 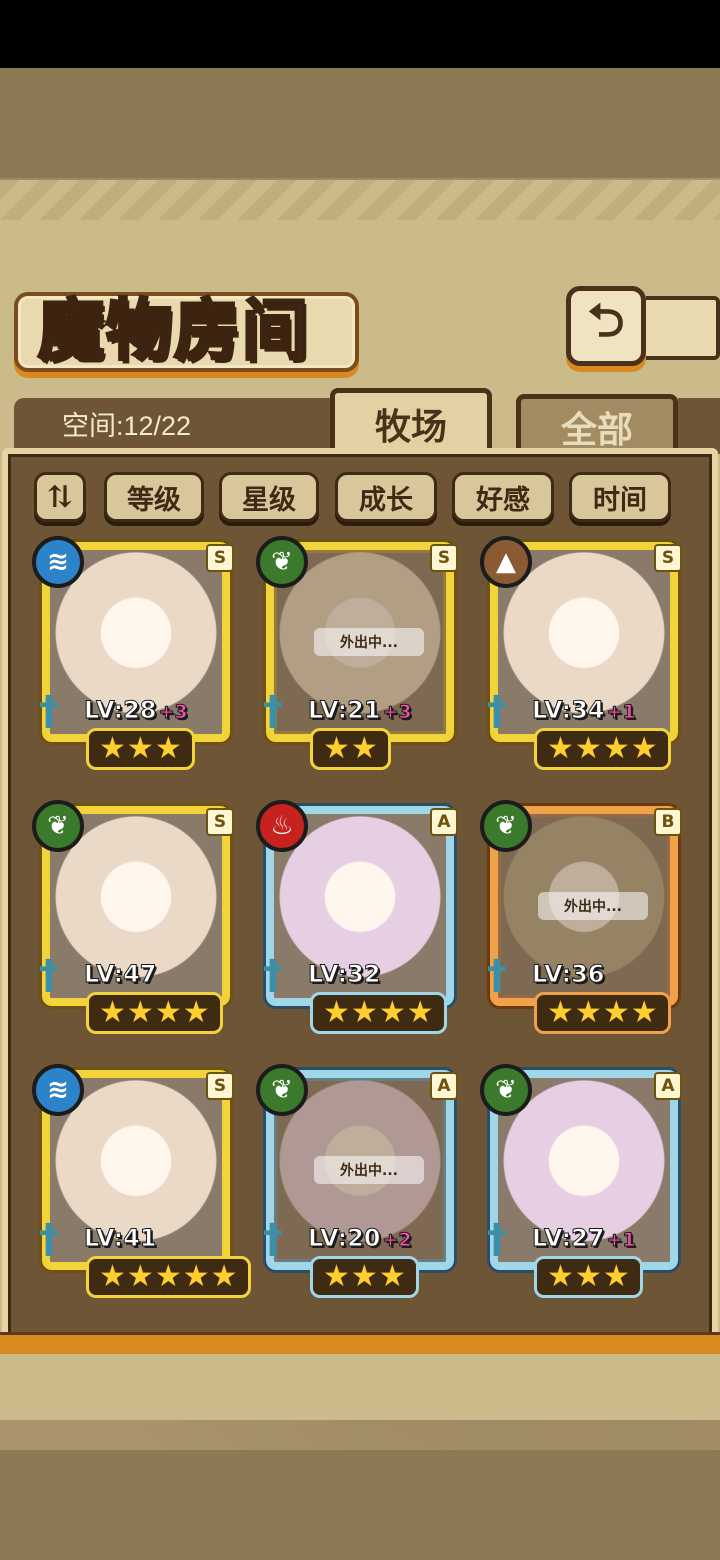 I want to click on sort-button-time: 时间, so click(x=620, y=497).